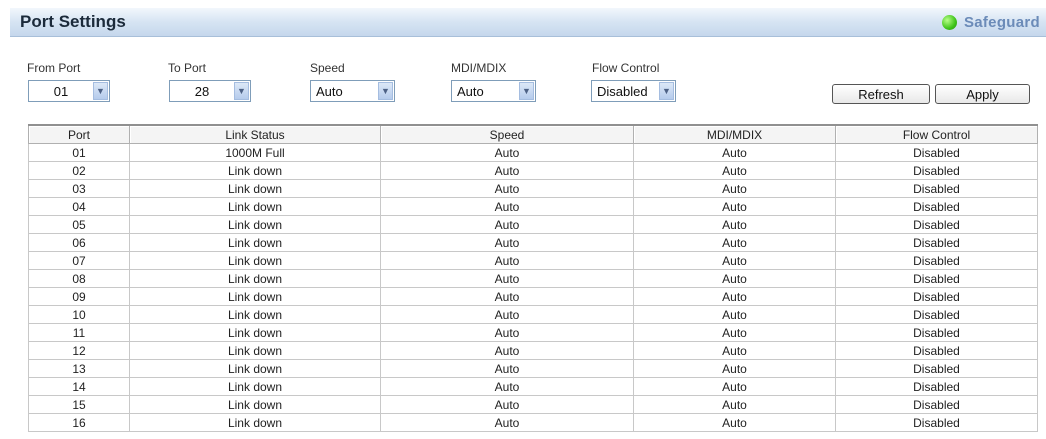  I want to click on refresh-button: Refresh, so click(881, 94).